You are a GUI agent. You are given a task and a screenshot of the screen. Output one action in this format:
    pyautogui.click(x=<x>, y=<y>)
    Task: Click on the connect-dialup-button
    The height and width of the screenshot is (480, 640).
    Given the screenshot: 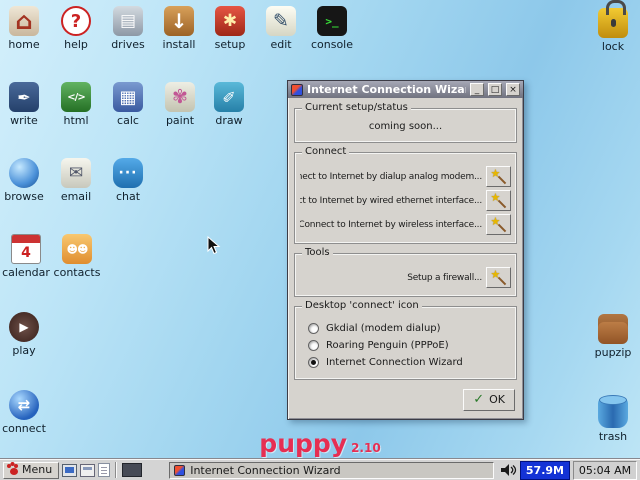 What is the action you would take?
    pyautogui.click(x=498, y=176)
    